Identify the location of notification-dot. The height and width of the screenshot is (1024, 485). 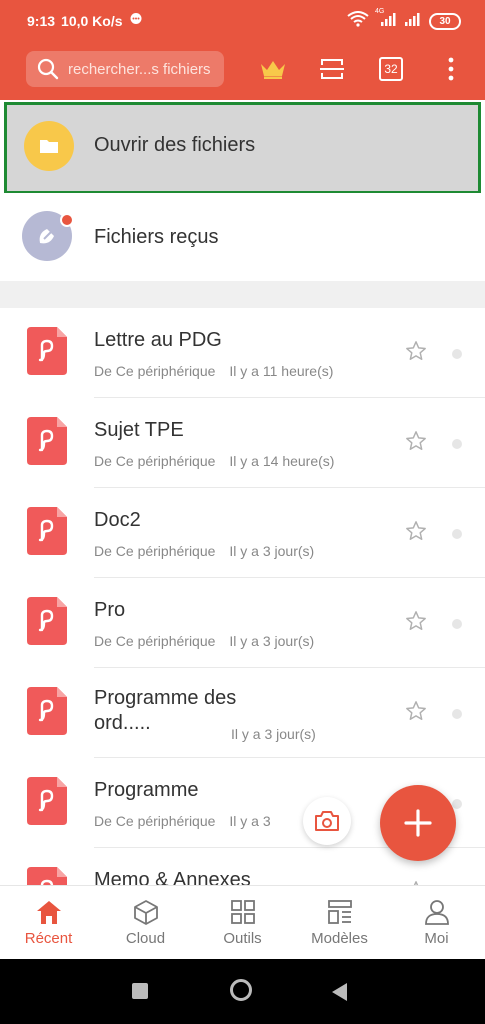
(67, 220).